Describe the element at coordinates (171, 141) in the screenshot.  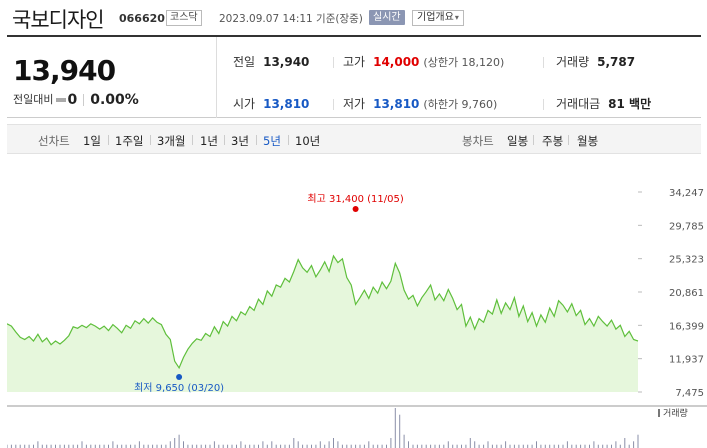
I see `range-option-3m: 3개월` at that location.